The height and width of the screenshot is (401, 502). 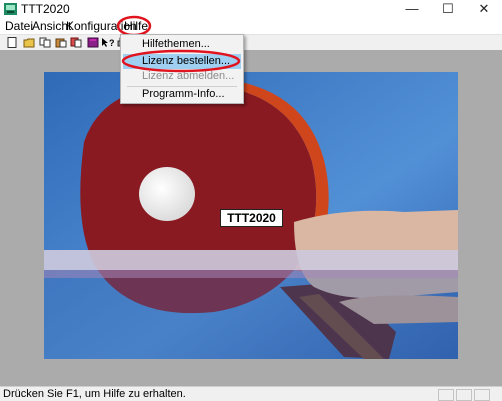 What do you see at coordinates (94, 394) in the screenshot?
I see `status-text: Drücken Sie F1, um Hilfe zu erhalten.` at bounding box center [94, 394].